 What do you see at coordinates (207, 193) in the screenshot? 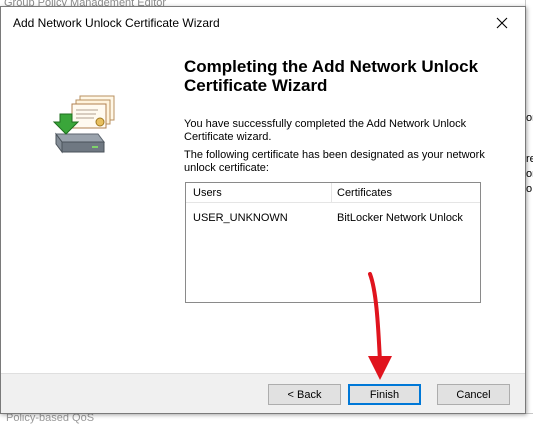
I see `column-header-users: Users` at bounding box center [207, 193].